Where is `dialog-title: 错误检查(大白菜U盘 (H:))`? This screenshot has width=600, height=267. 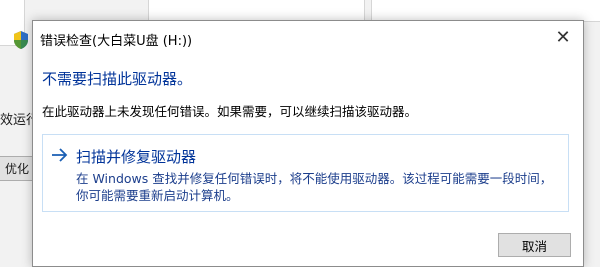 dialog-title: 错误检查(大白菜U盘 (H:)) is located at coordinates (116, 41).